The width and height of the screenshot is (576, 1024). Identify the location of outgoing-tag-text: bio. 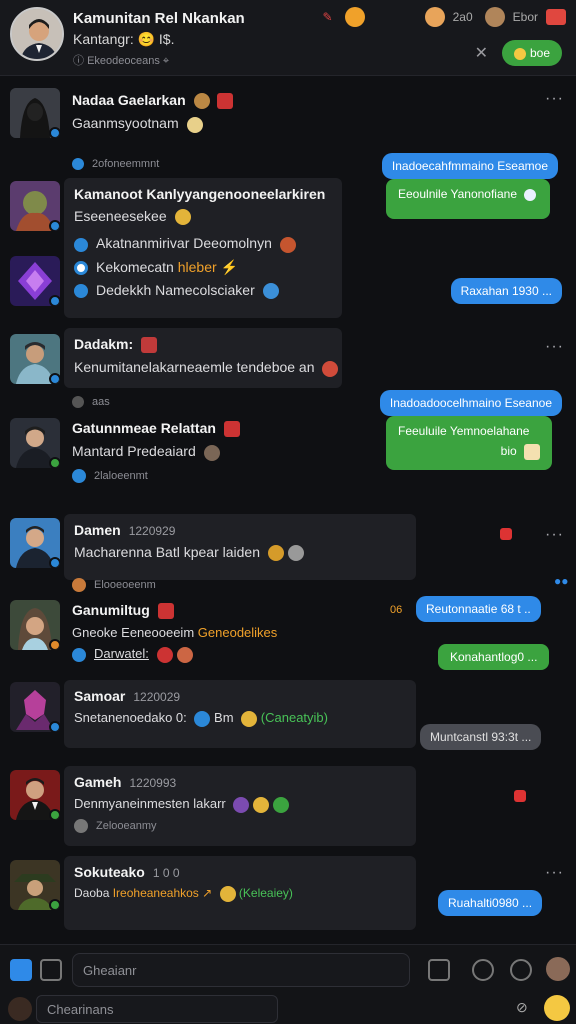
(508, 451).